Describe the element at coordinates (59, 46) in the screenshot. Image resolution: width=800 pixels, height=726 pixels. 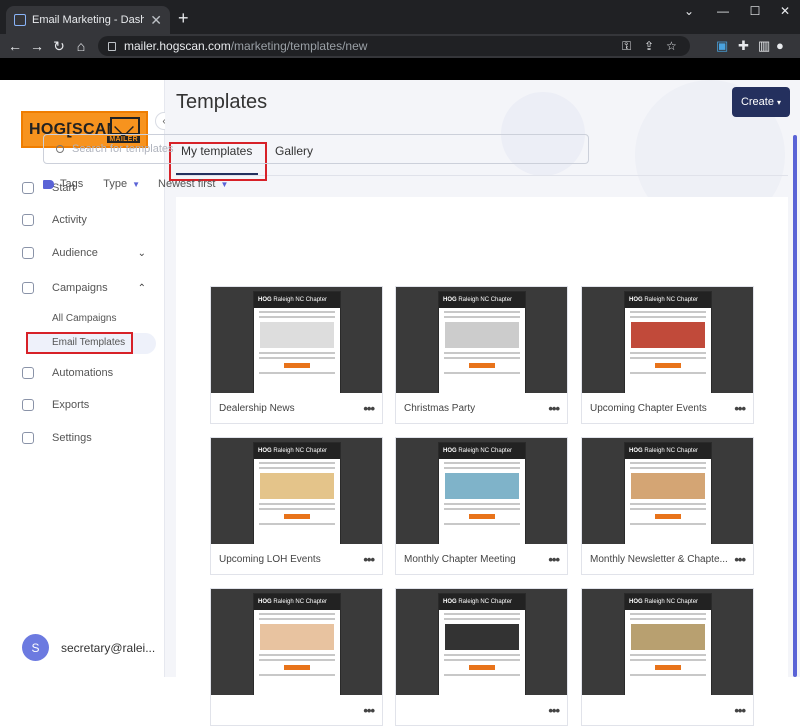
I see `reload-icon: ↻` at that location.